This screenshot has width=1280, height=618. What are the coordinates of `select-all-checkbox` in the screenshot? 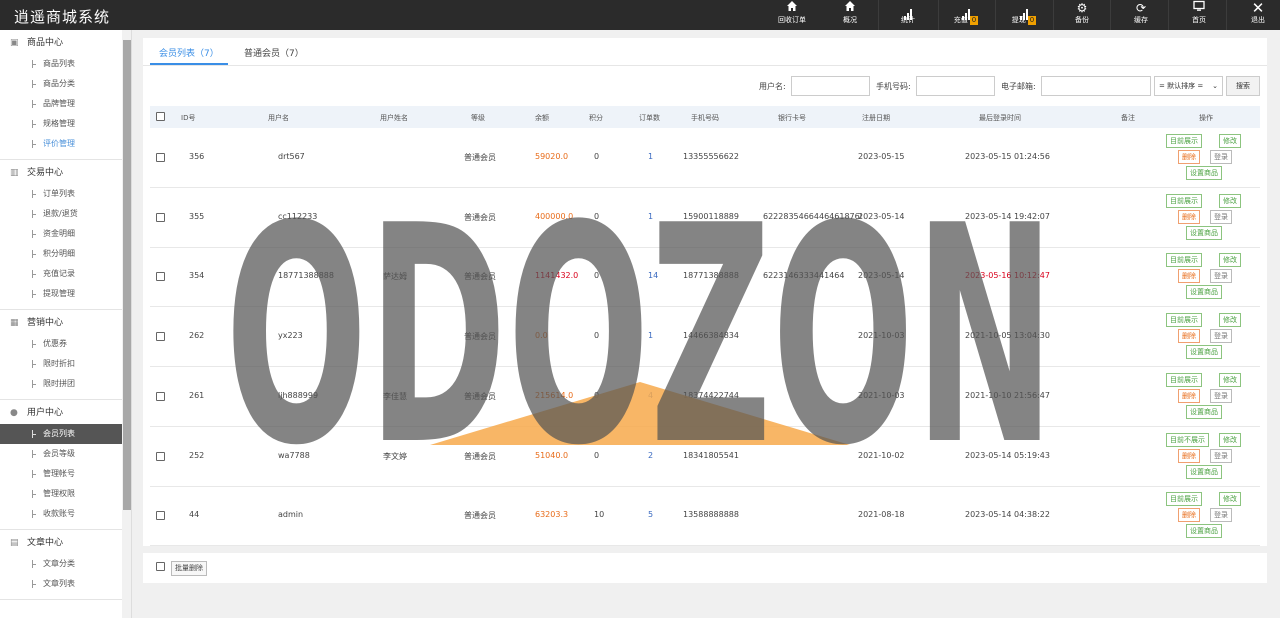 It's located at (160, 116).